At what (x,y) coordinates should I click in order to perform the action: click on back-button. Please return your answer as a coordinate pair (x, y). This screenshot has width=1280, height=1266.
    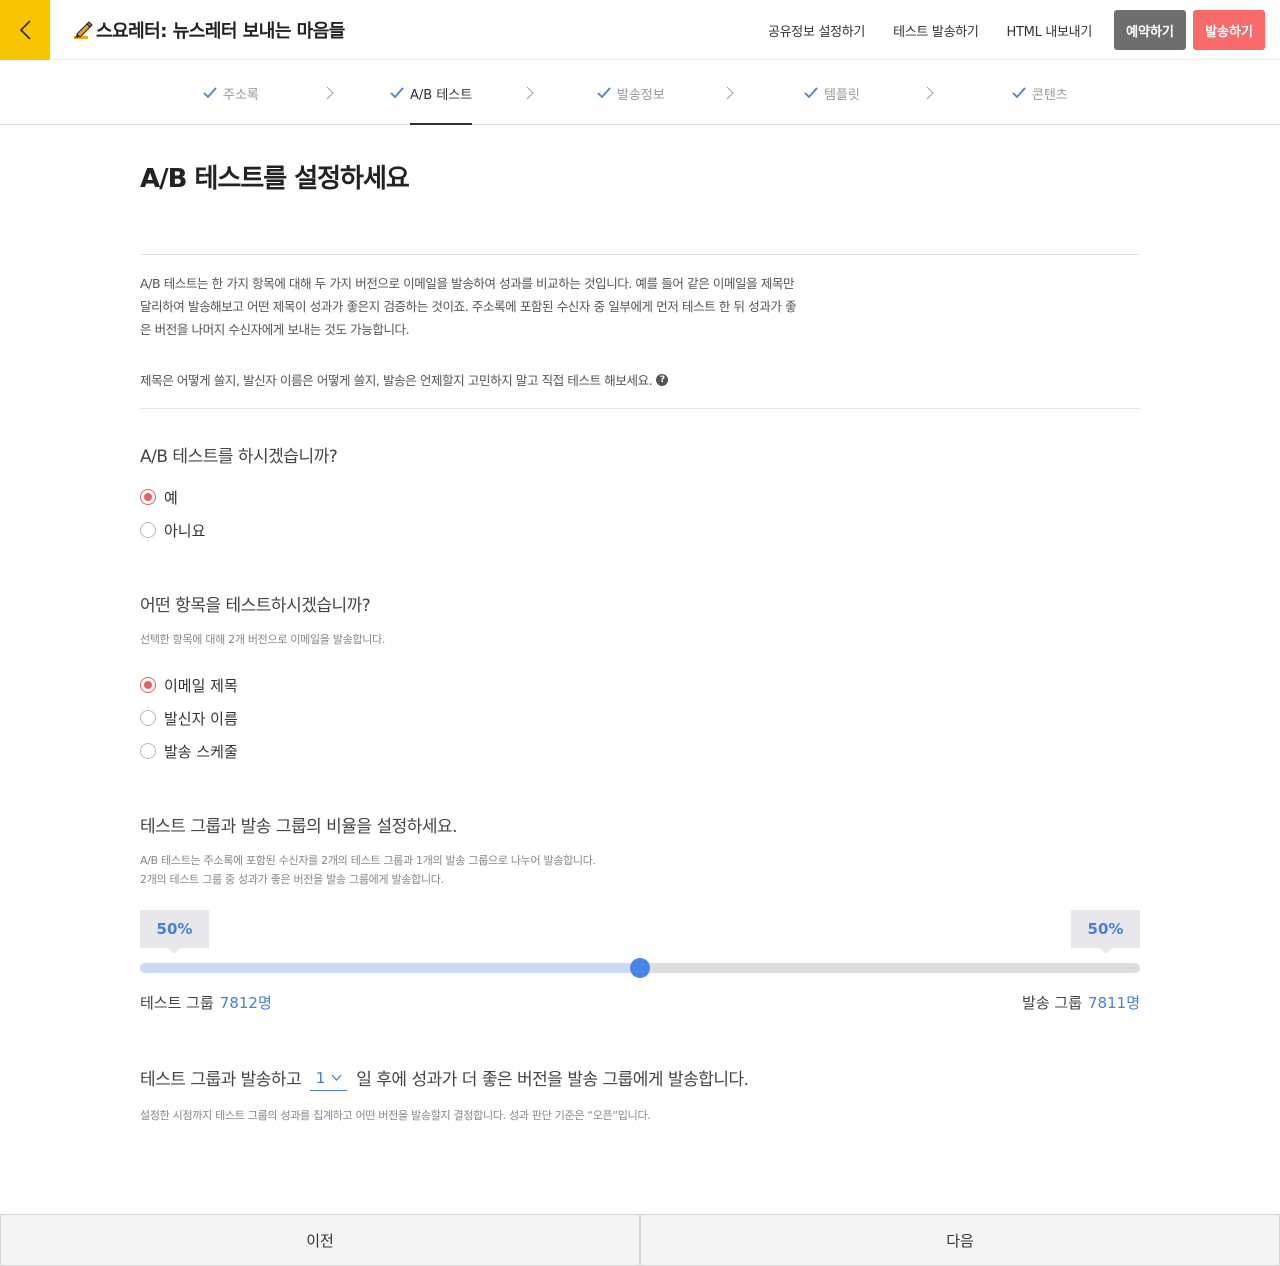
    Looking at the image, I should click on (25, 30).